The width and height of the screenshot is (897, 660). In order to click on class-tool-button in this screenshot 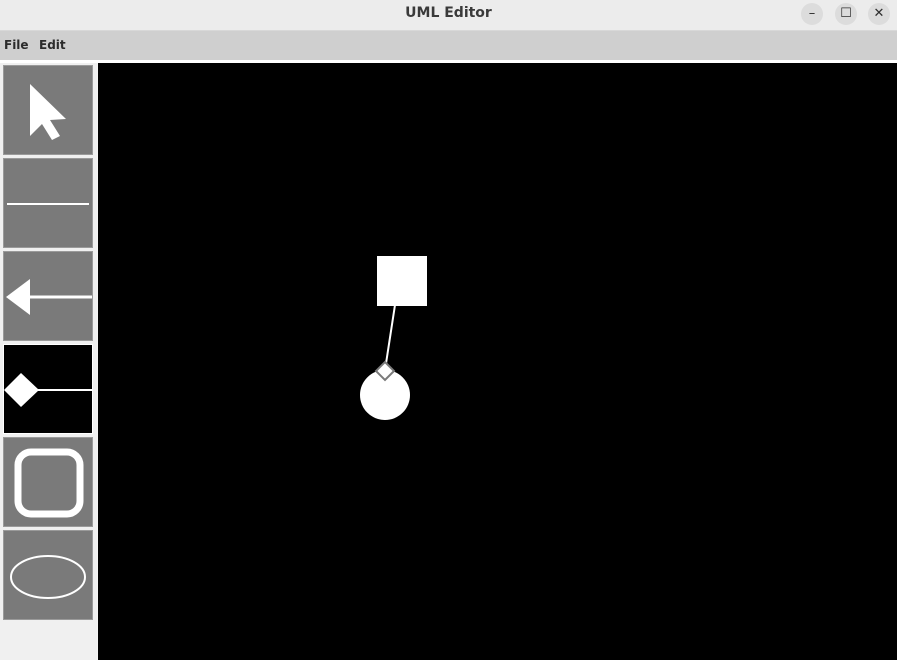, I will do `click(48, 482)`.